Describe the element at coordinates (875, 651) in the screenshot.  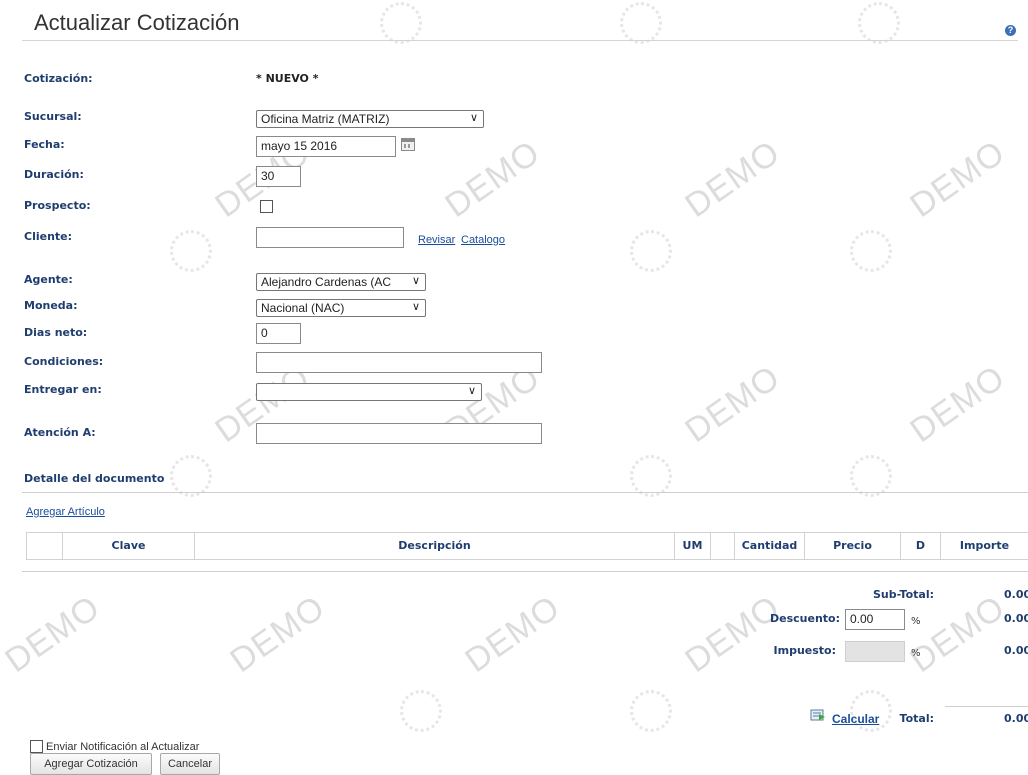
I see `impuesto-input` at that location.